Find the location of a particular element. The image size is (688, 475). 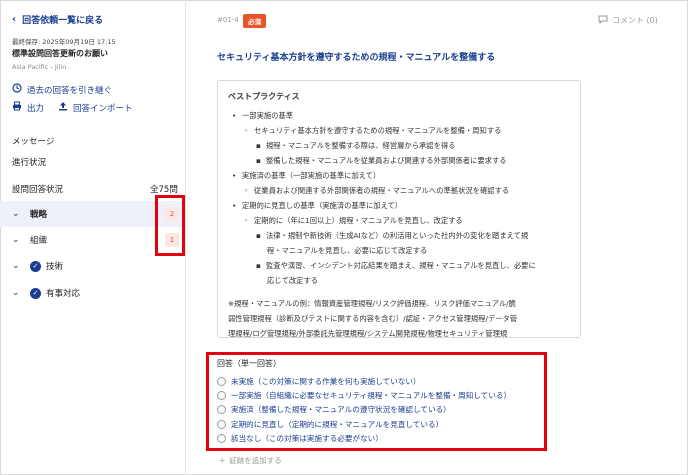

best-practice-line: 応じて改定する is located at coordinates (399, 280).